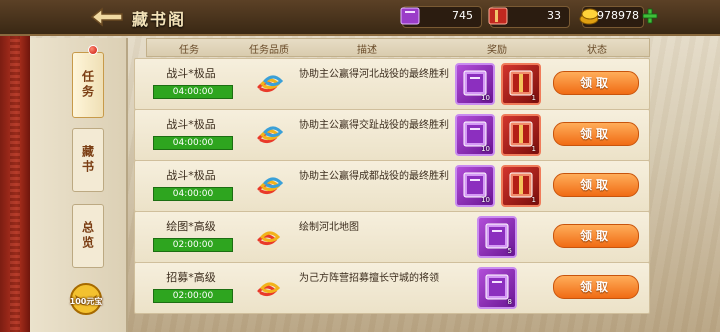 The height and width of the screenshot is (332, 720). I want to click on books-counter: 745, so click(441, 17).